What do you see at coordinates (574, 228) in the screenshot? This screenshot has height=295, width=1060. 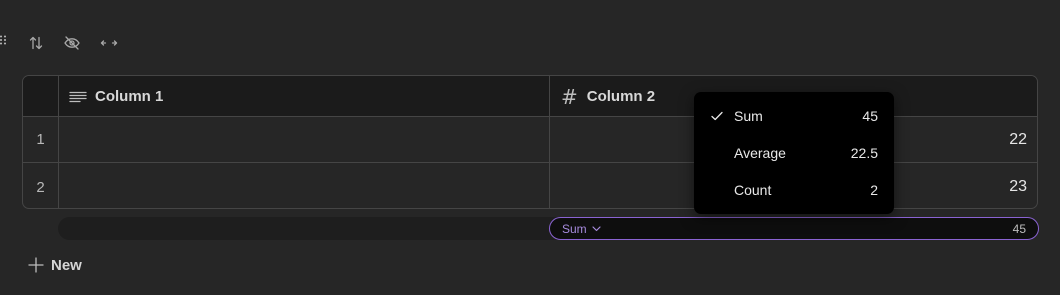 I see `aggregate-label: Sum` at bounding box center [574, 228].